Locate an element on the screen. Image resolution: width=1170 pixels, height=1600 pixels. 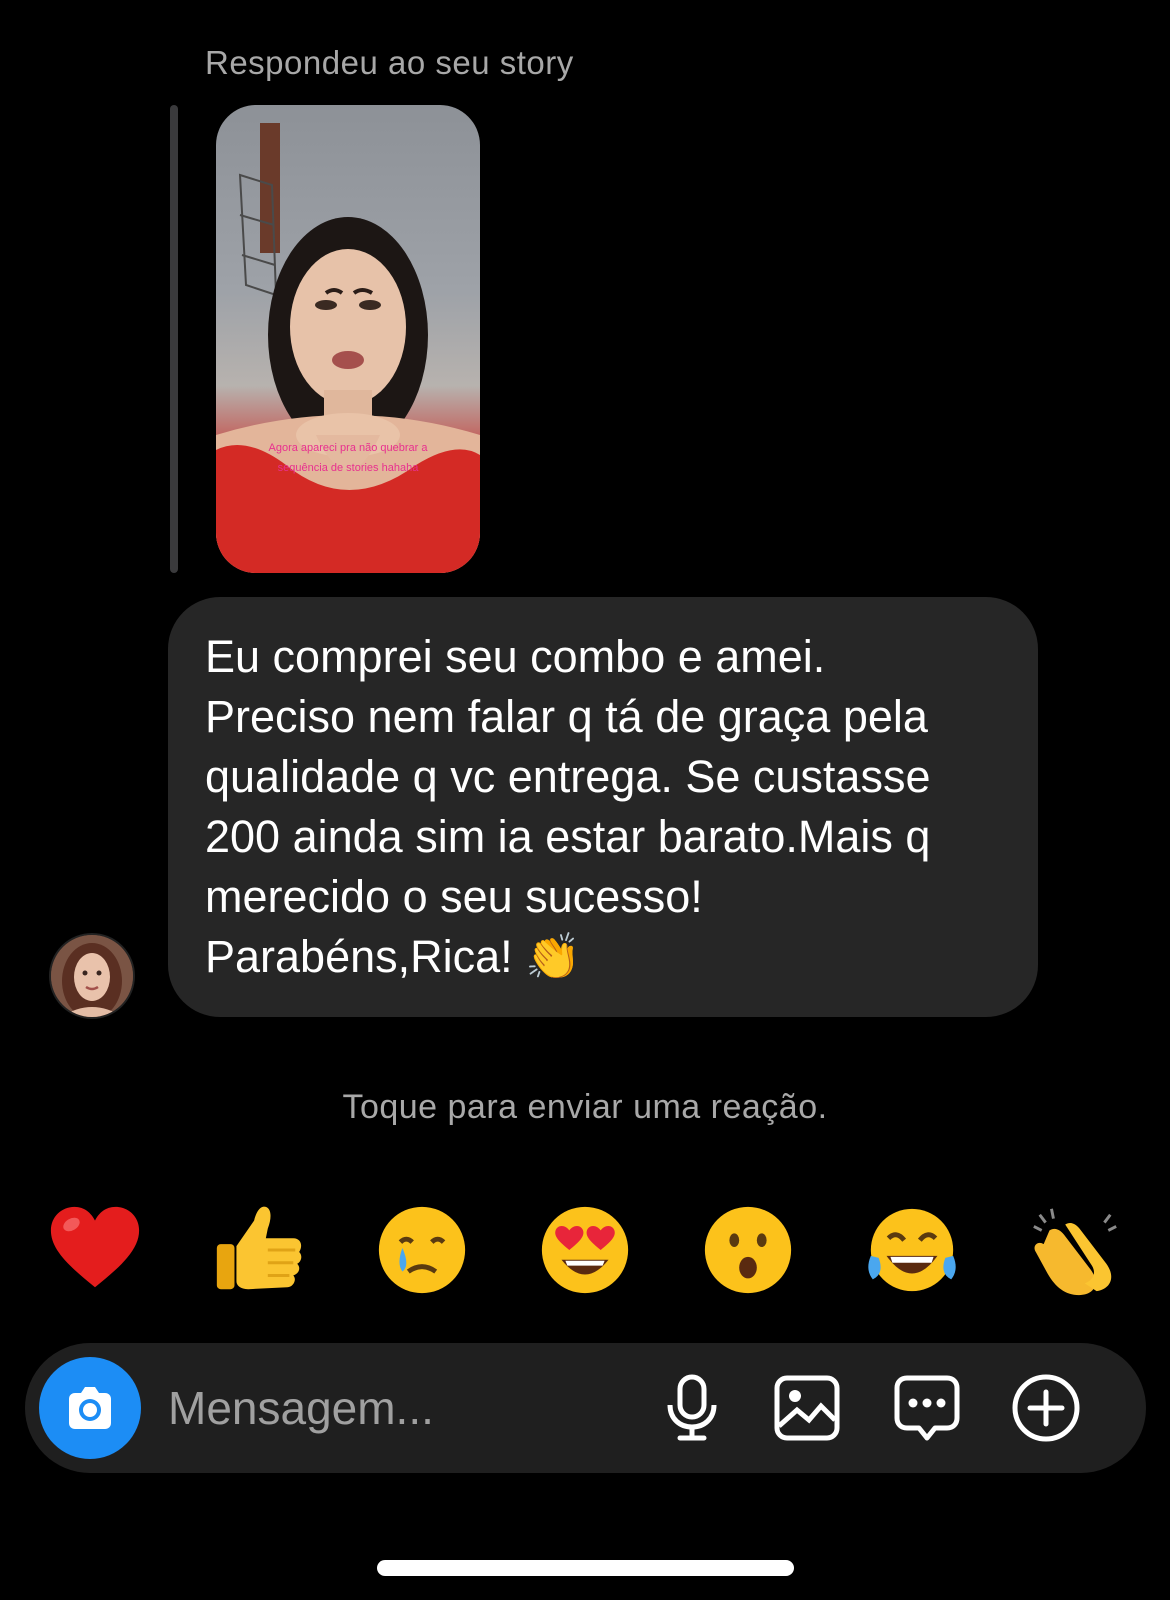
image-icon is located at coordinates (807, 1408).